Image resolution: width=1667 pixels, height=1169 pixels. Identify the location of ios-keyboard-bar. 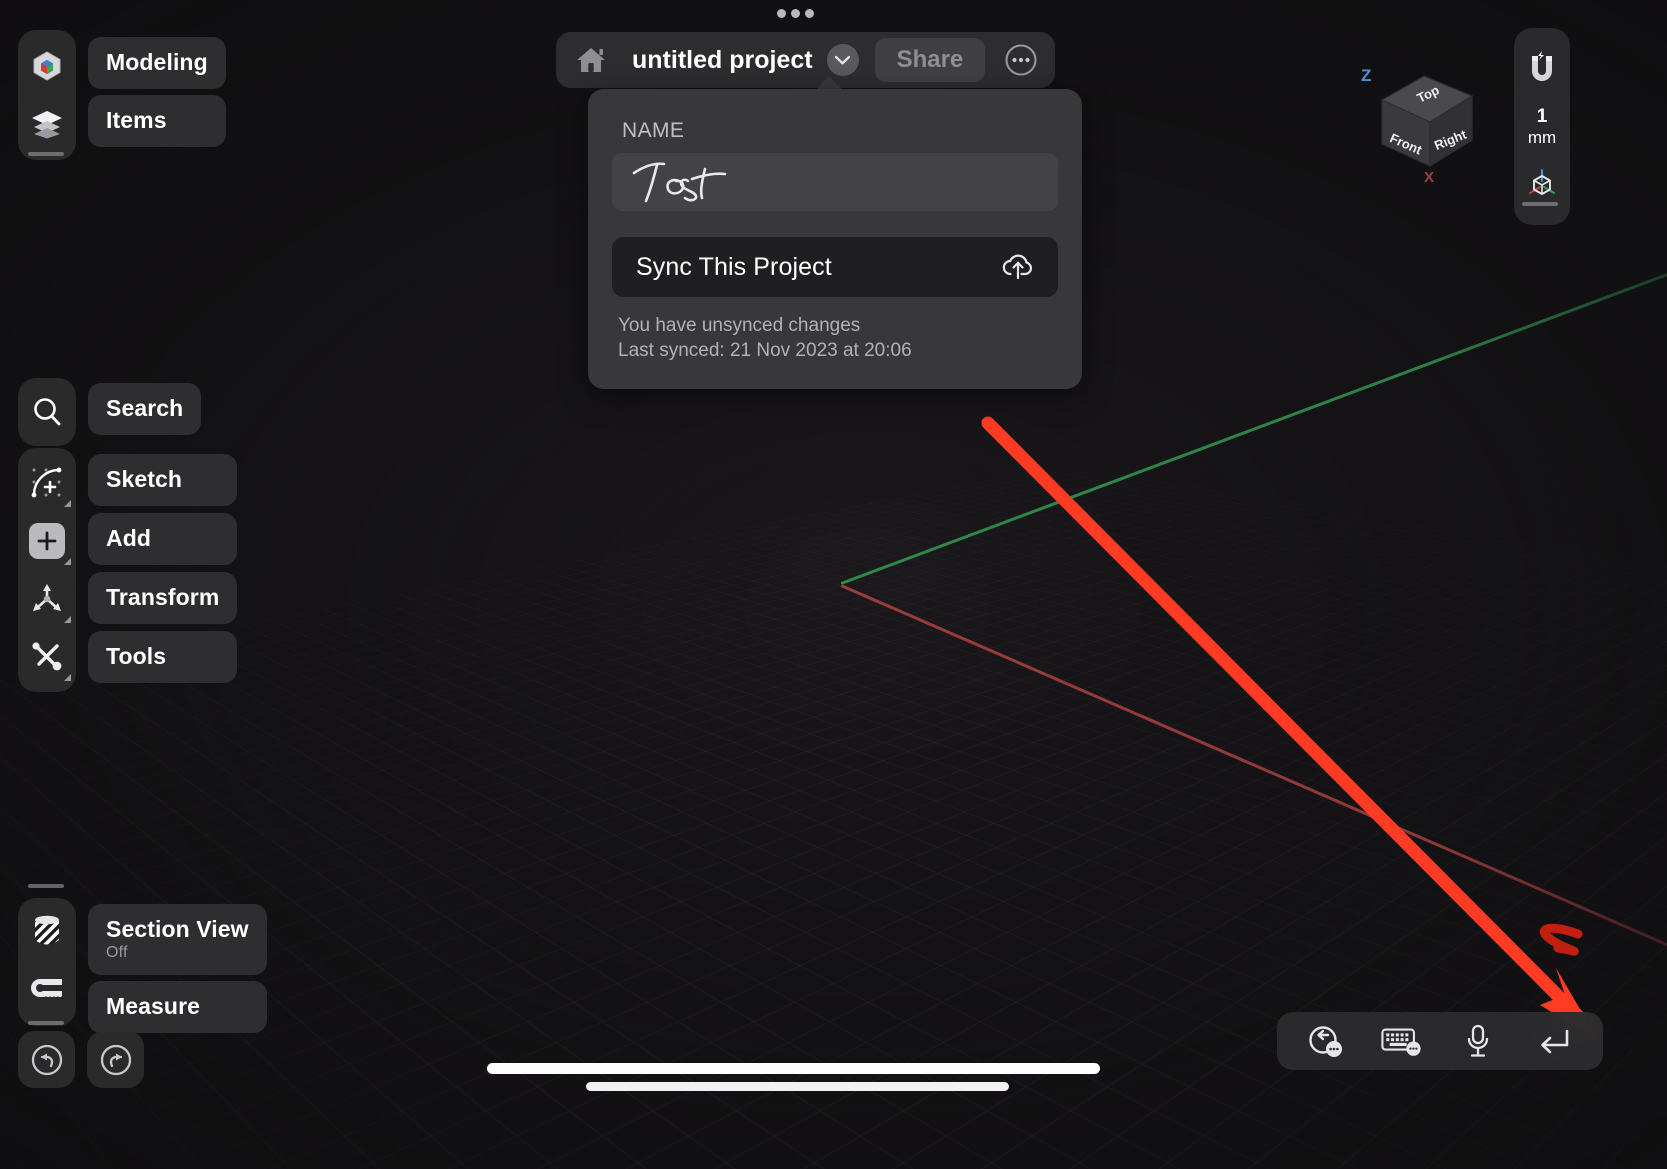
(1440, 1041).